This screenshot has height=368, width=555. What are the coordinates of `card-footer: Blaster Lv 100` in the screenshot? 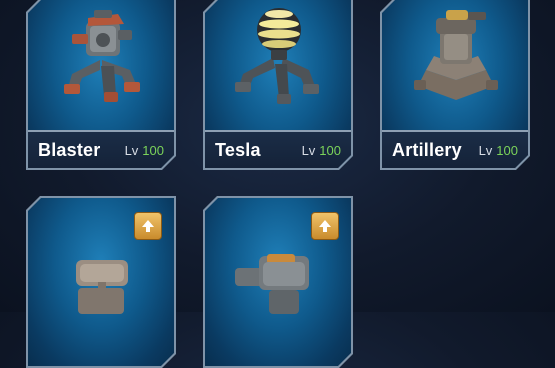 It's located at (101, 149).